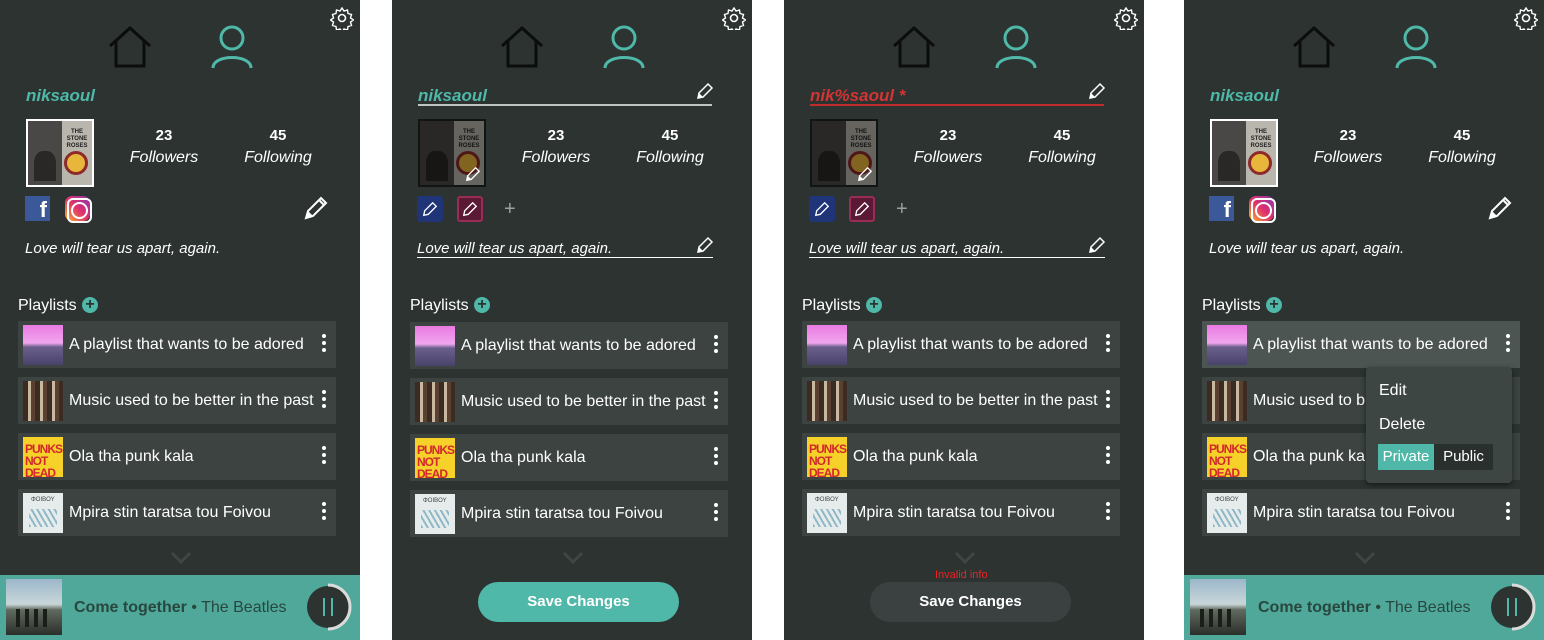 The height and width of the screenshot is (640, 1544). What do you see at coordinates (435, 501) in the screenshot?
I see `sketch-cover-text: ΦΟΙΒΟΥ` at bounding box center [435, 501].